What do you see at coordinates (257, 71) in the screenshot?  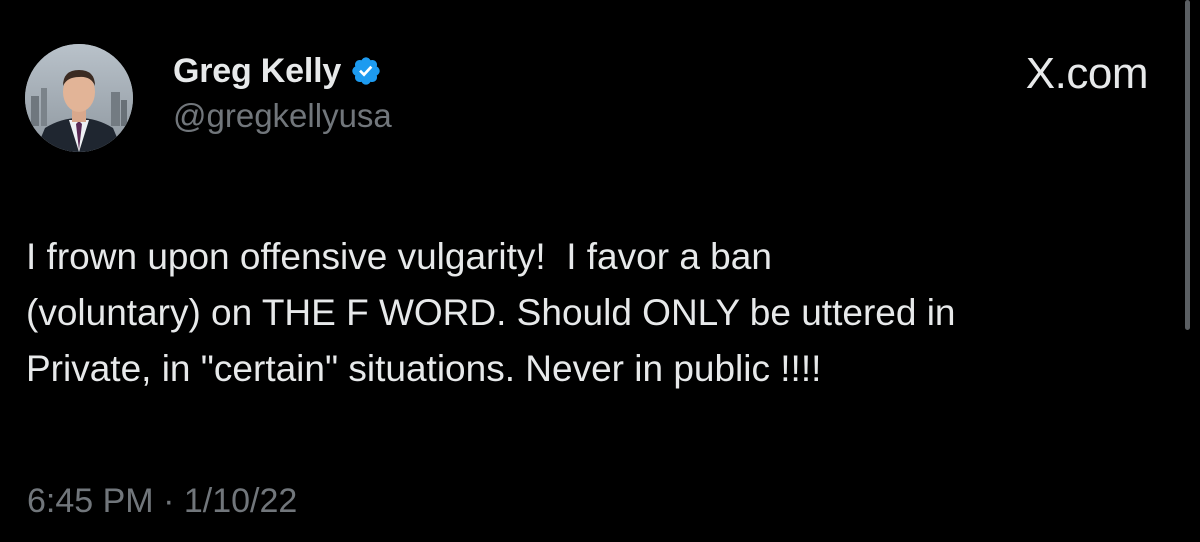 I see `author-display-name: Greg Kelly` at bounding box center [257, 71].